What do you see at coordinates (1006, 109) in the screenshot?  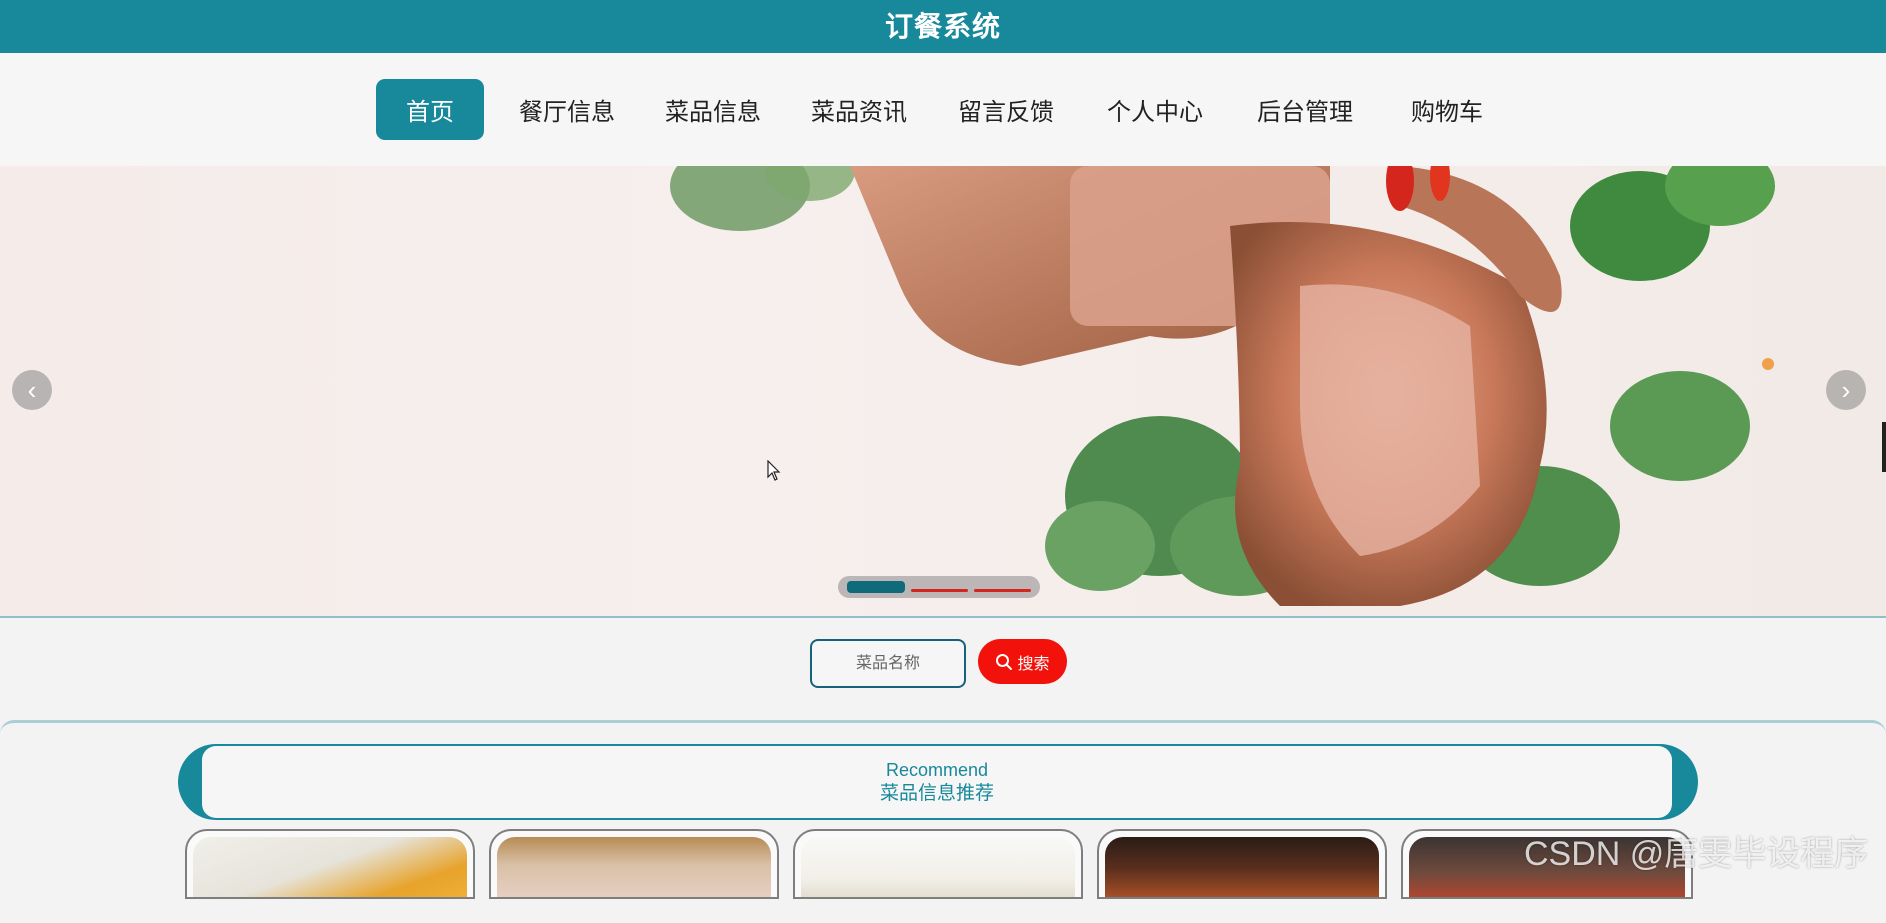 I see `nav-item-feedback: 留言反馈` at bounding box center [1006, 109].